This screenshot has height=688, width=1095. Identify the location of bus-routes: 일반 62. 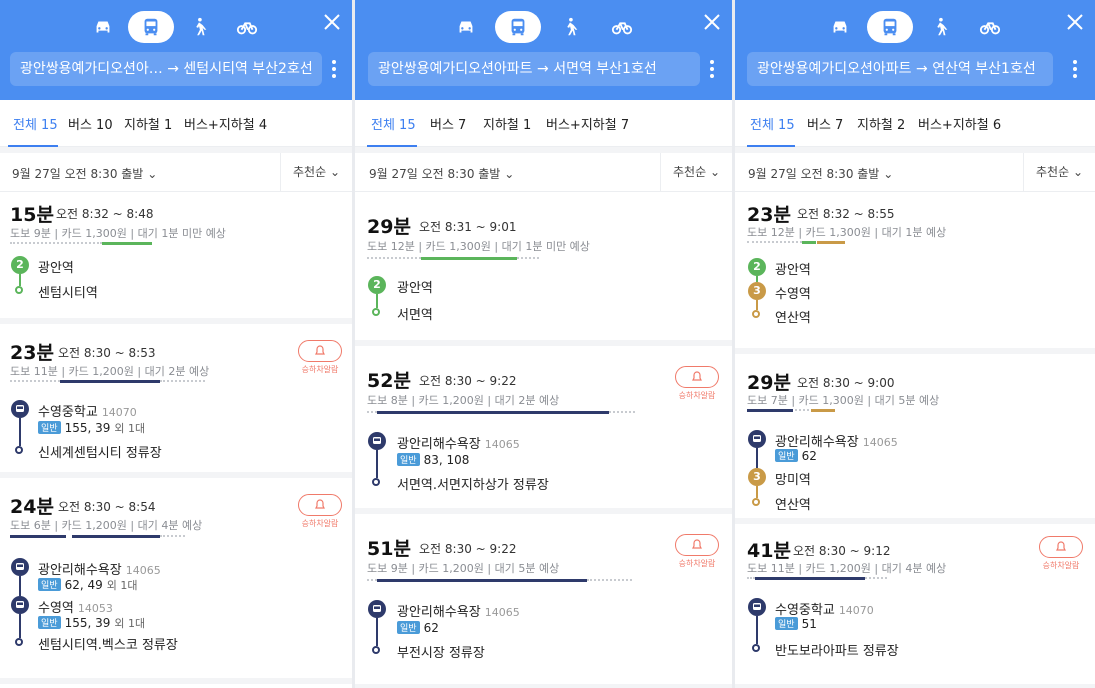
(796, 456).